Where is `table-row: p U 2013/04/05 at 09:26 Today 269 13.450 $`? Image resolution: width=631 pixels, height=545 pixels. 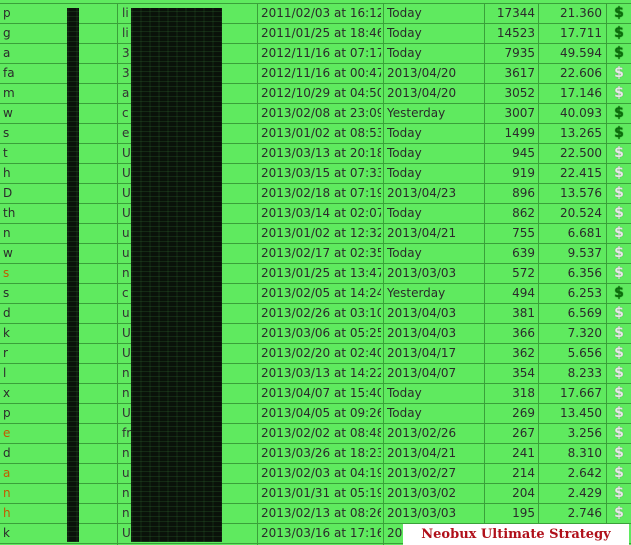 table-row: p U 2013/04/05 at 09:26 Today 269 13.450 $ is located at coordinates (315, 414).